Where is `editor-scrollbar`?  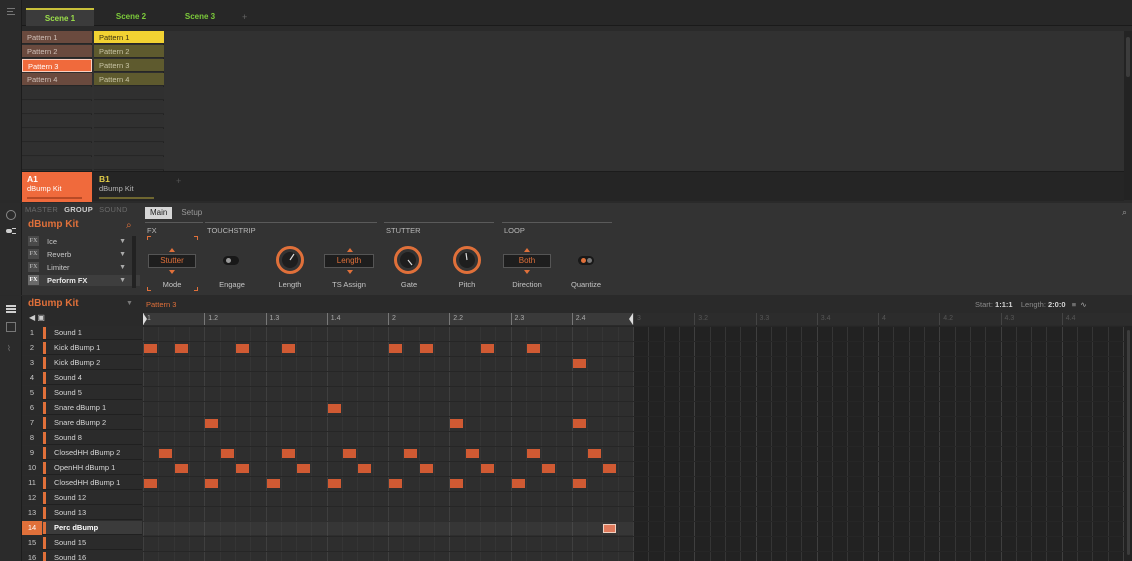 editor-scrollbar is located at coordinates (1128, 443).